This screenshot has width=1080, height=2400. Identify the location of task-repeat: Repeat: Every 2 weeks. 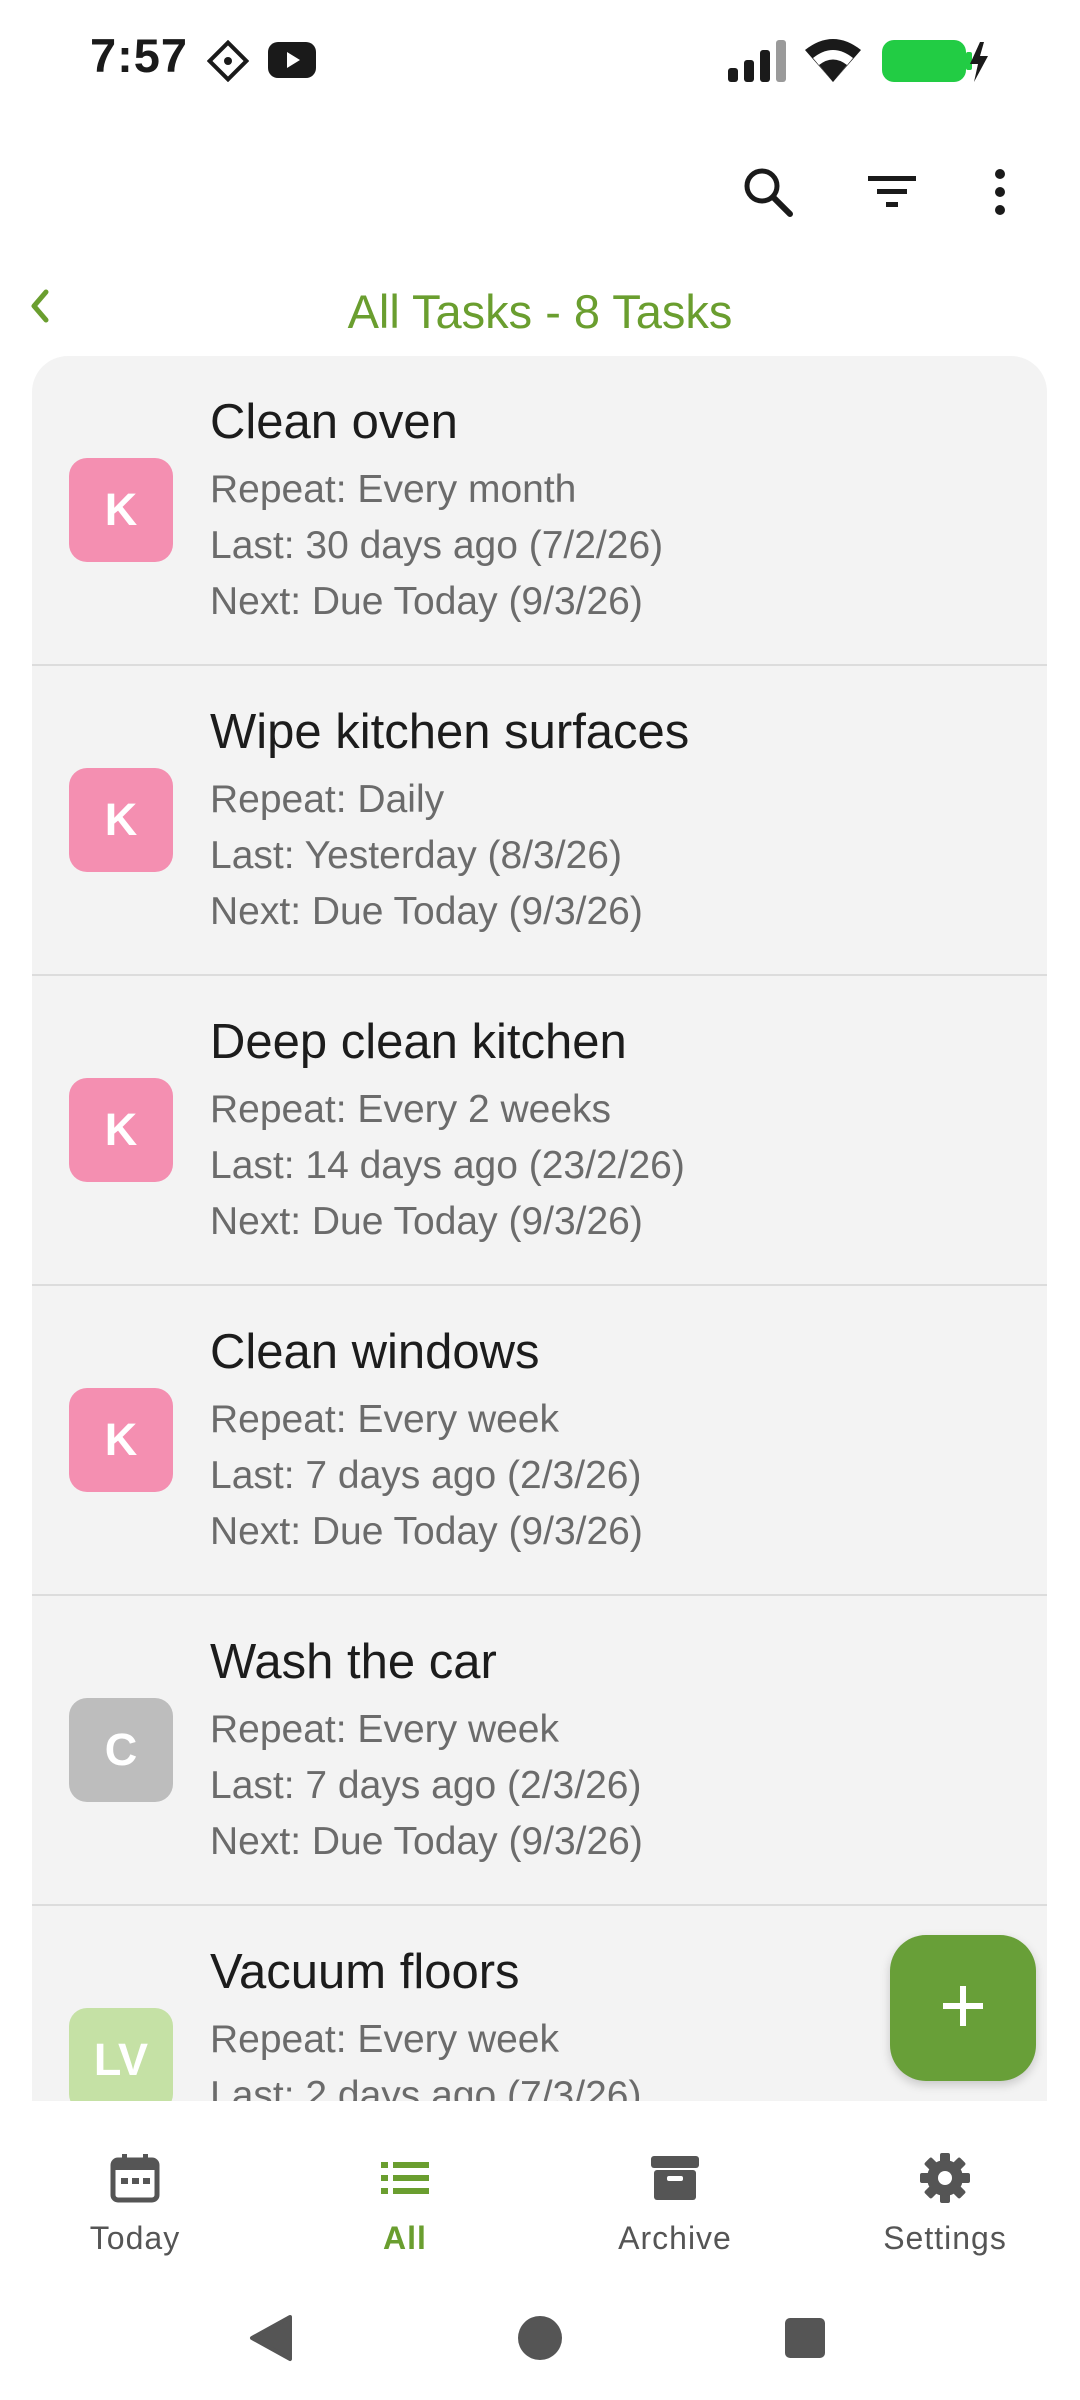
(411, 1109).